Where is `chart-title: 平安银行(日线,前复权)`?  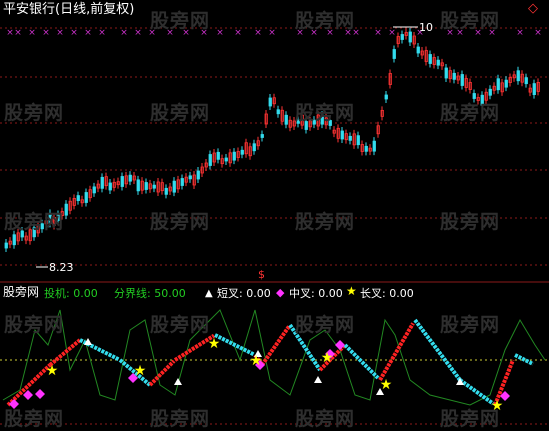
chart-title: 平安银行(日线,前复权) is located at coordinates (69, 9).